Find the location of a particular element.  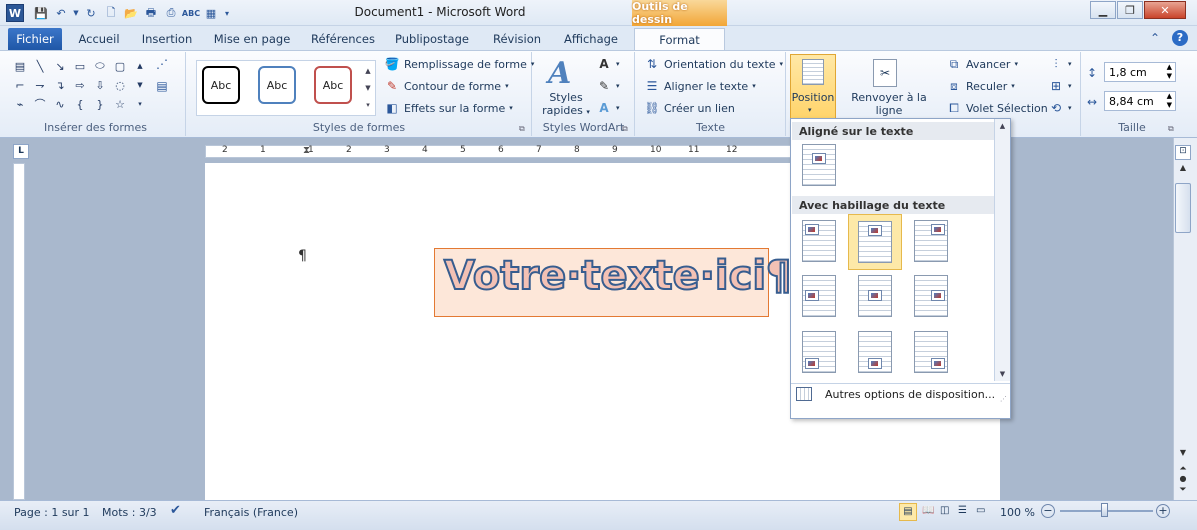

arc-shape-icon: ⌒ is located at coordinates (40, 104).